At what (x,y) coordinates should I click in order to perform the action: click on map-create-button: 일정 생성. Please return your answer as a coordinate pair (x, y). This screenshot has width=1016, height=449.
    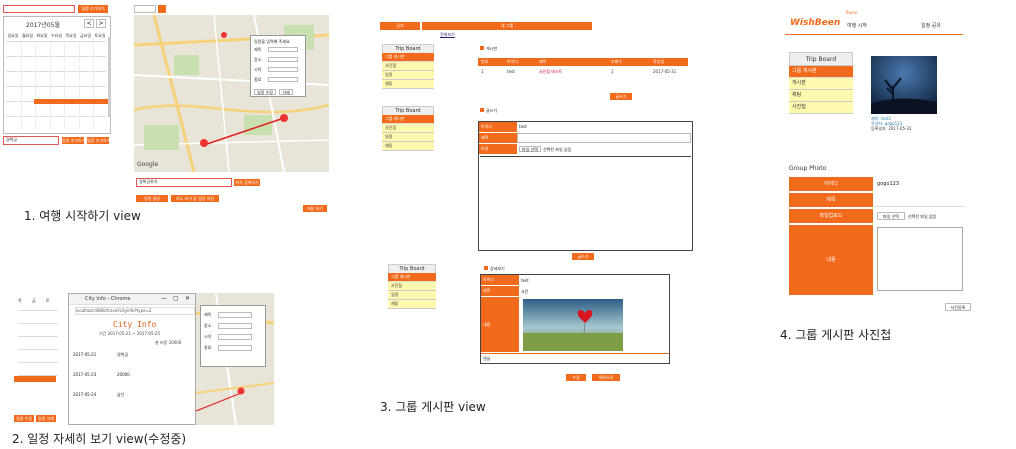
    Looking at the image, I should click on (152, 198).